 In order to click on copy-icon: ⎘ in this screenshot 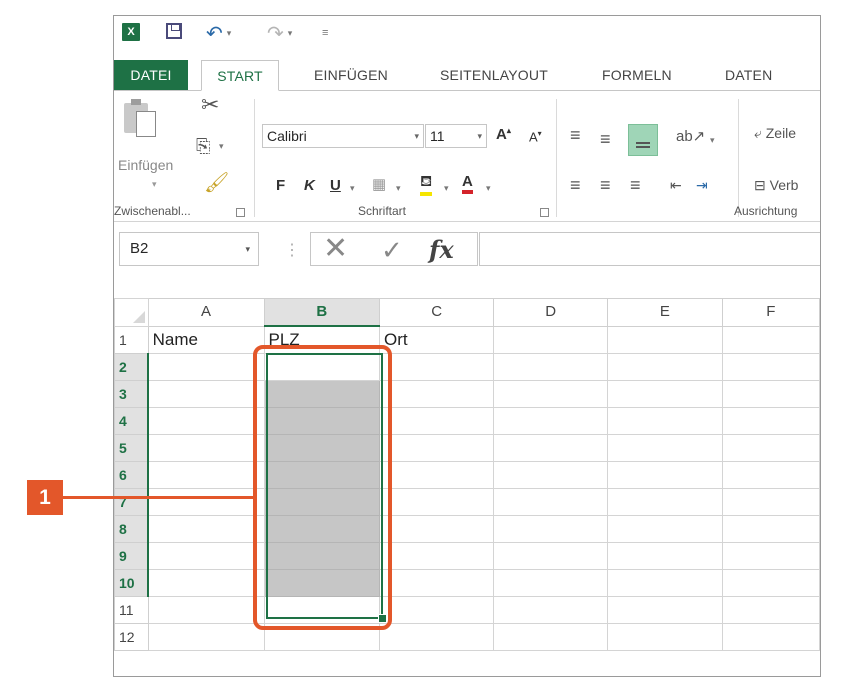, I will do `click(203, 146)`.